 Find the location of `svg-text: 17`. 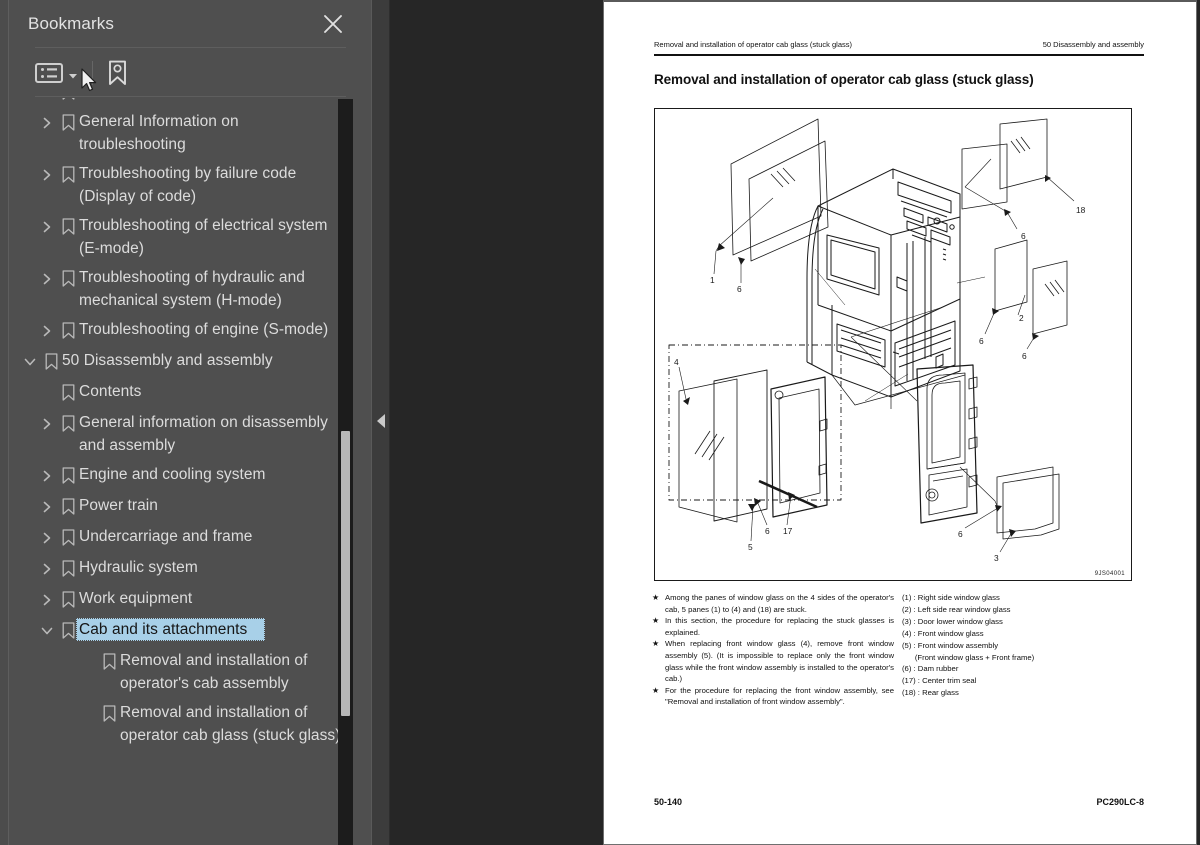

svg-text: 17 is located at coordinates (788, 531).